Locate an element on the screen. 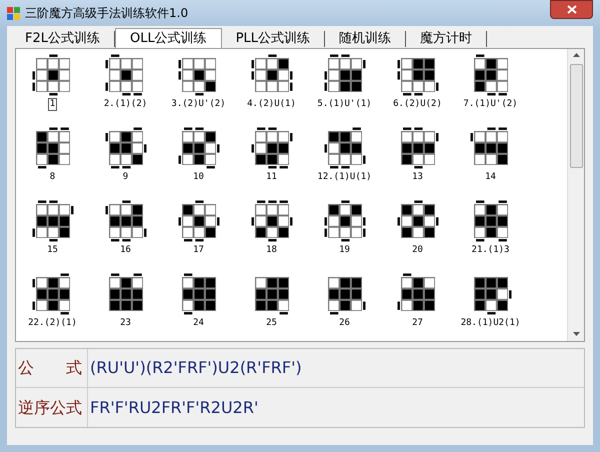 The image size is (600, 452). pattern-label: 14 is located at coordinates (490, 177).